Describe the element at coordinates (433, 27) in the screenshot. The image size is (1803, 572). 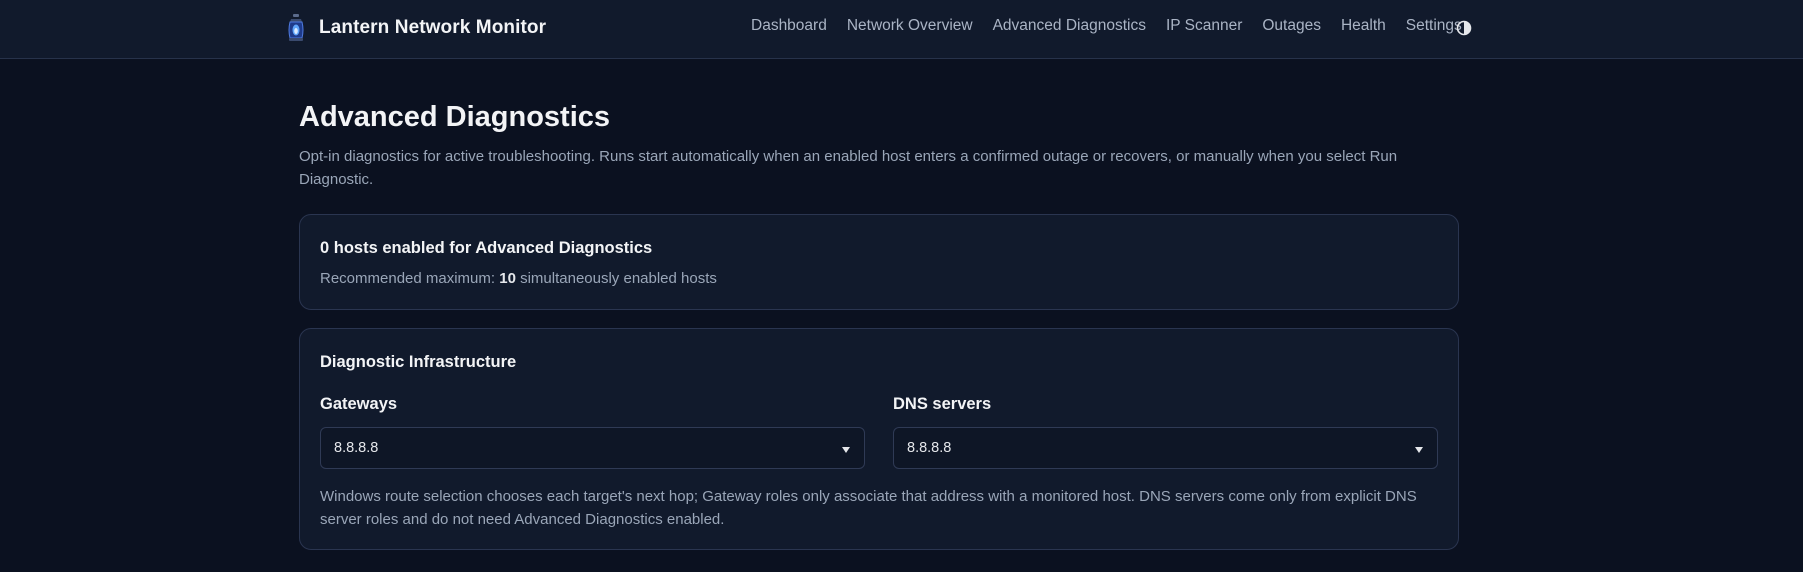
I see `app-title: Lantern Network Monitor` at that location.